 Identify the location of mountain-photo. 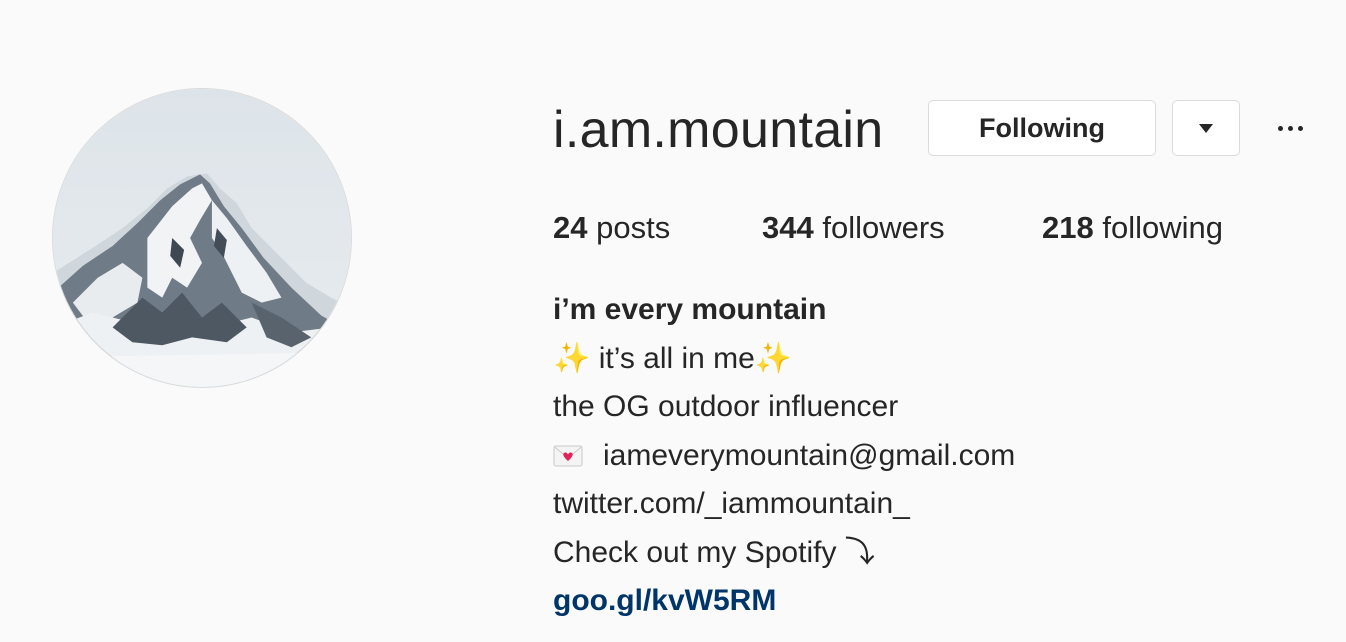
(202, 238).